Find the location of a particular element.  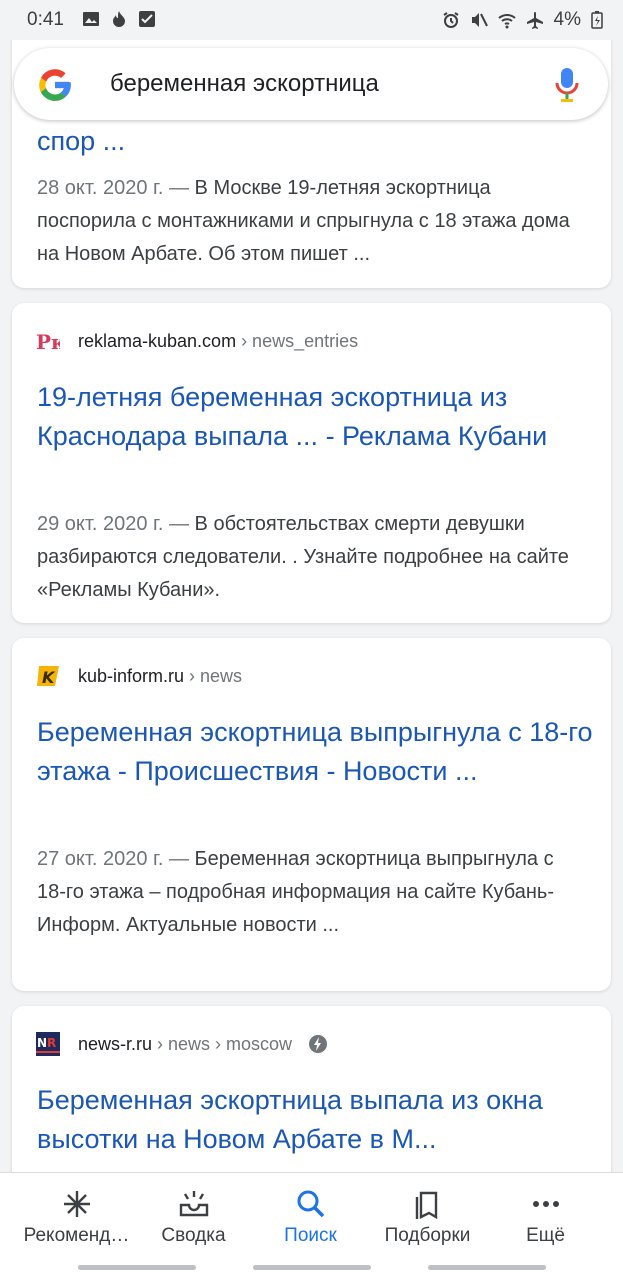

result-site: kub-inform.ru is located at coordinates (131, 675).